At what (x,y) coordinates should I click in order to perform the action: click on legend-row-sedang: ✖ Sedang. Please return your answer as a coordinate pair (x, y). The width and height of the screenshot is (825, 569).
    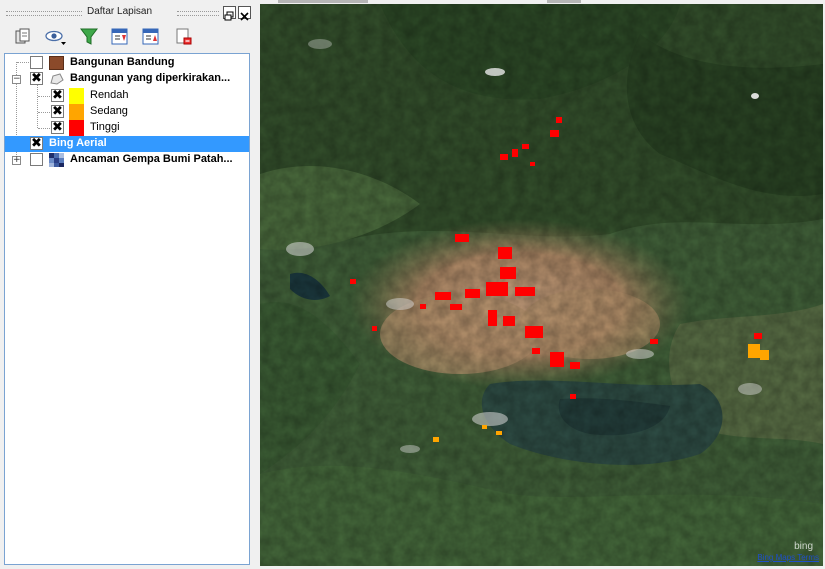
    Looking at the image, I should click on (127, 112).